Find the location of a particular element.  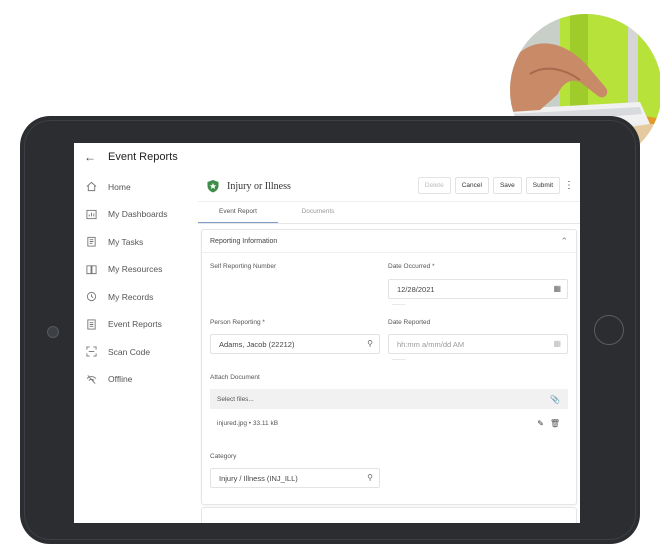

sidebar-item-resources: My Resources is located at coordinates (134, 270).